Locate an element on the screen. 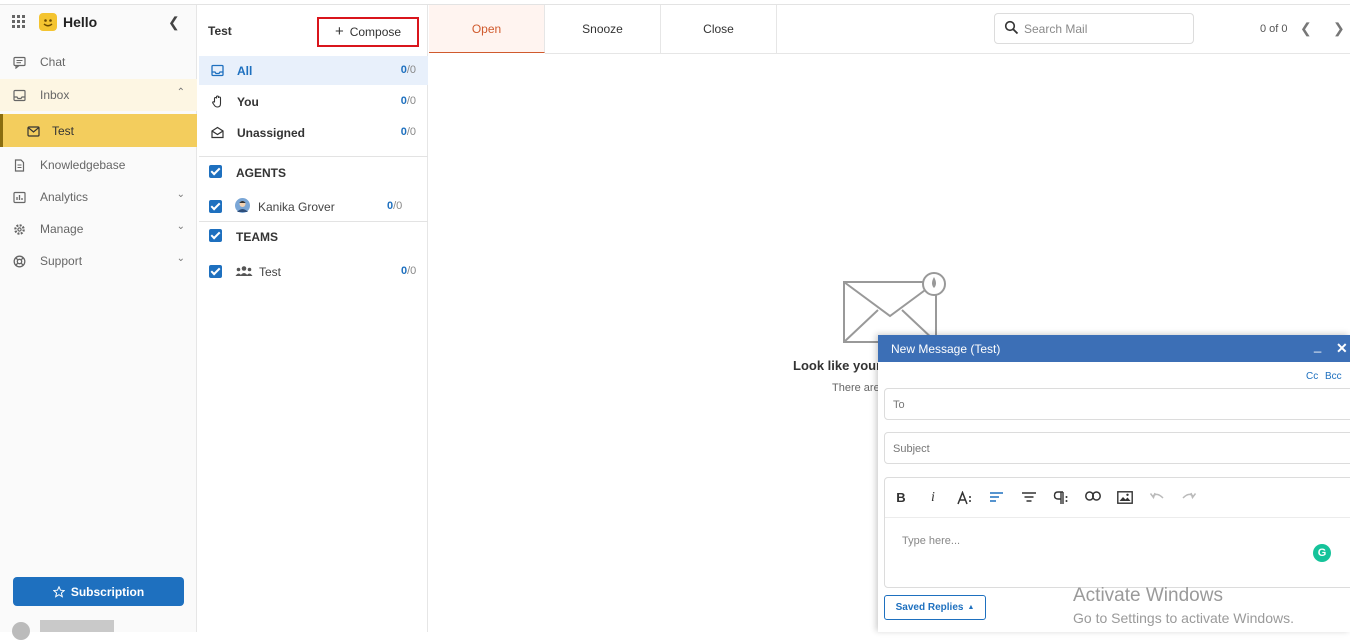 This screenshot has width=1350, height=640. cc-link: Cc is located at coordinates (1312, 376).